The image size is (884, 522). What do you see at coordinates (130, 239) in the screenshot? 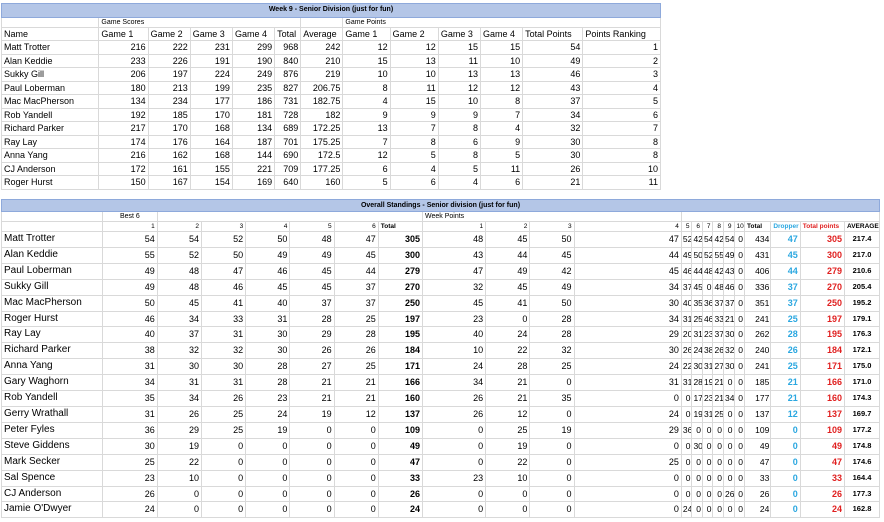
I see `standings-cell: 54` at bounding box center [130, 239].